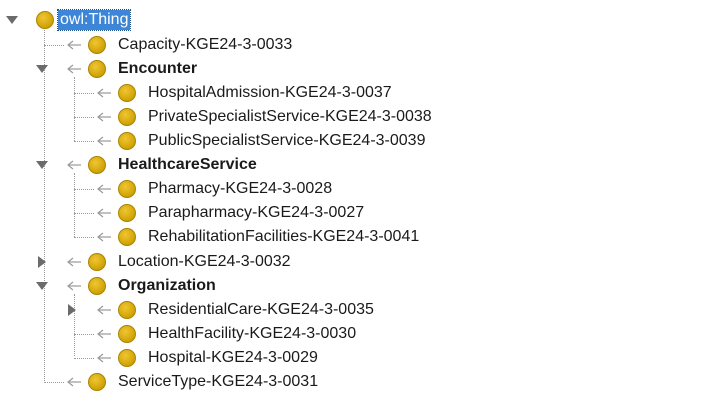 The width and height of the screenshot is (712, 409). Describe the element at coordinates (205, 45) in the screenshot. I see `tree-node-label: Capacity-KGE24-3-0033` at that location.